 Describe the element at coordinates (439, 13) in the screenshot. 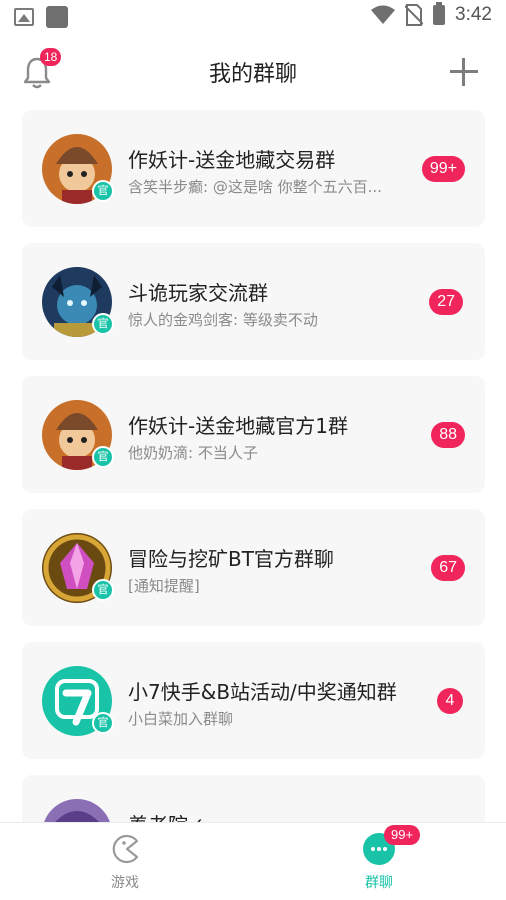

I see `battery-icon` at that location.